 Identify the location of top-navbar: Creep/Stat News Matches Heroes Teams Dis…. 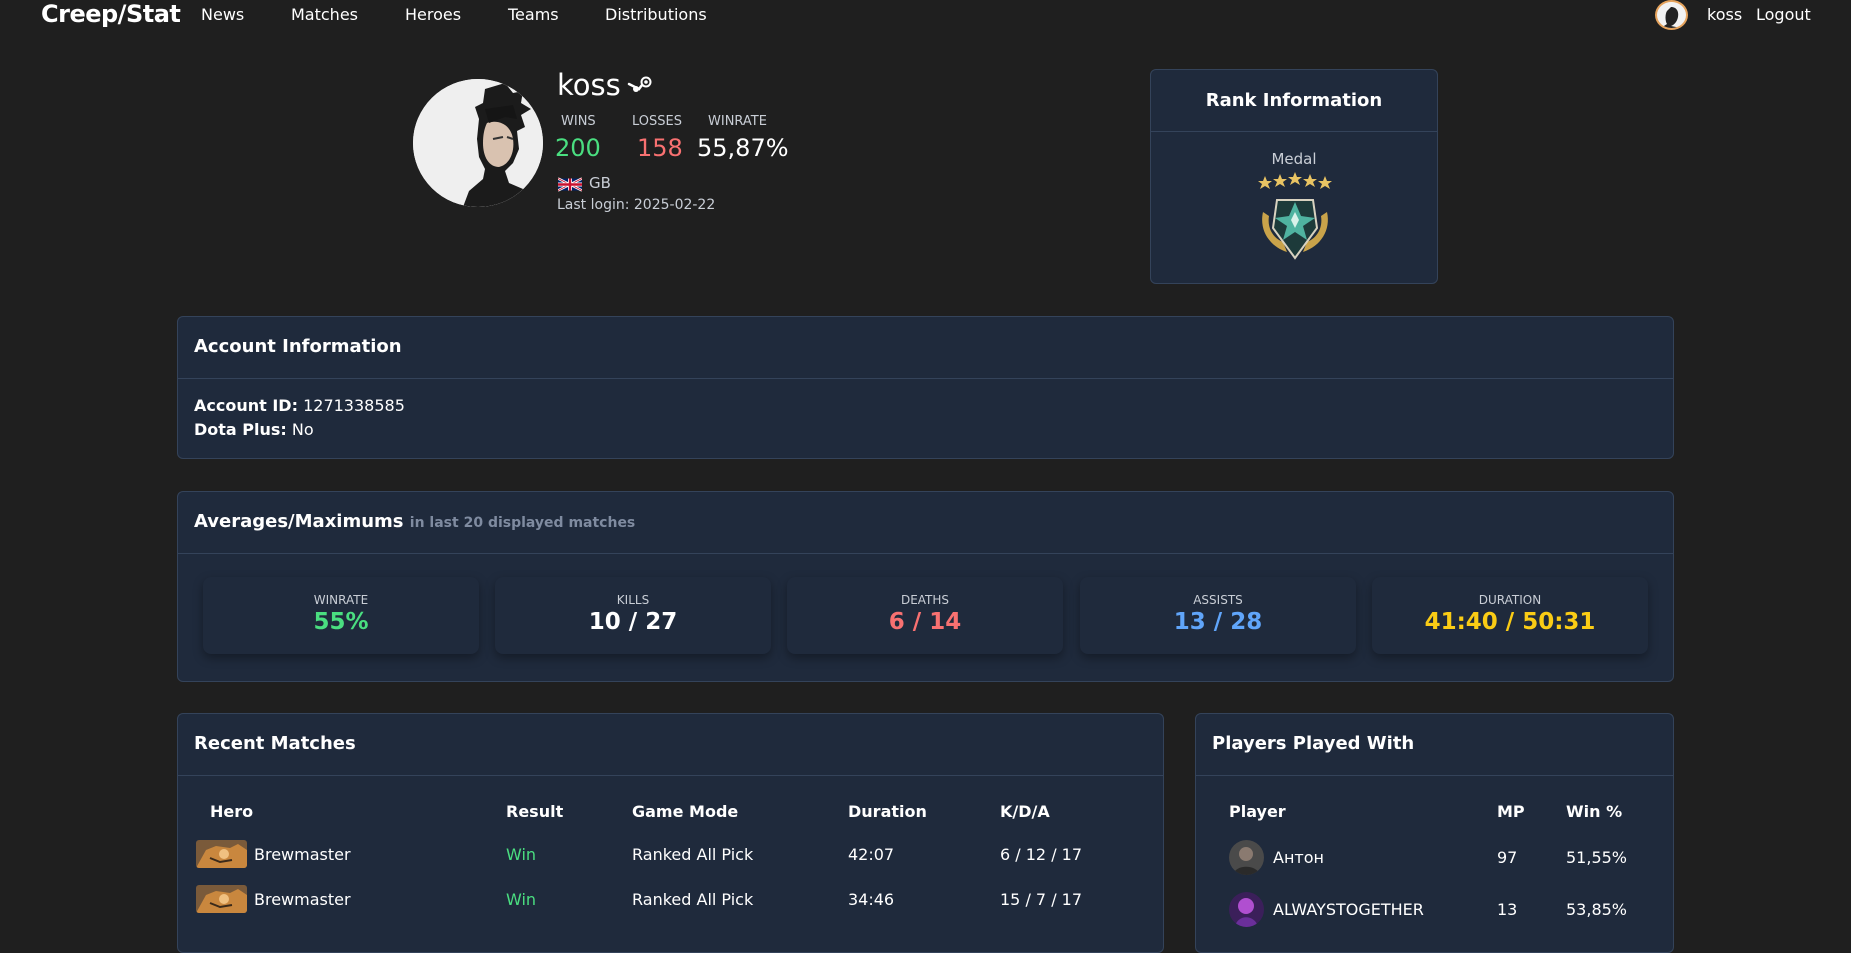
(925, 15).